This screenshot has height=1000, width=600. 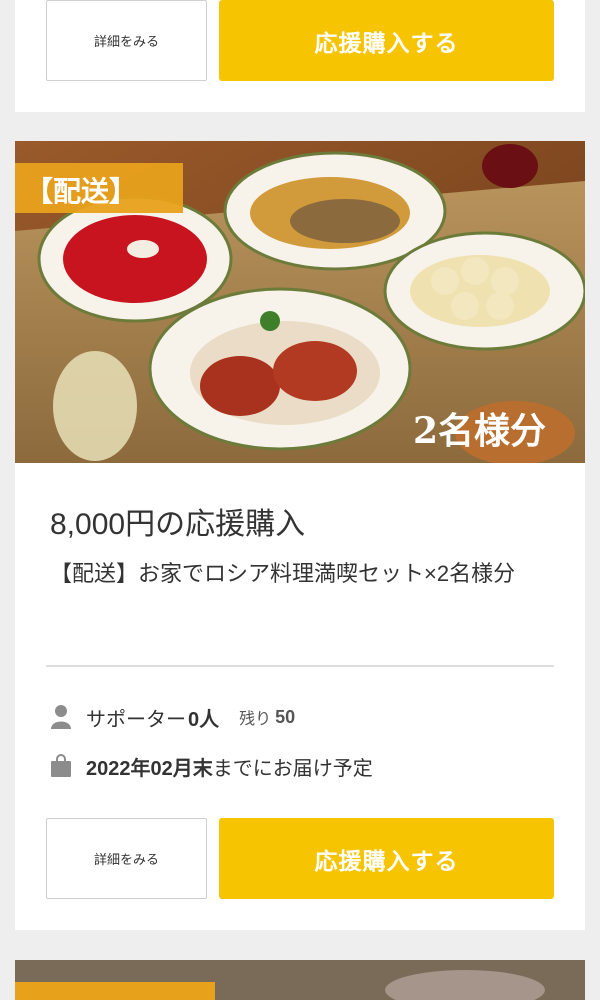 What do you see at coordinates (136, 719) in the screenshot?
I see `supporters-label: サポーター` at bounding box center [136, 719].